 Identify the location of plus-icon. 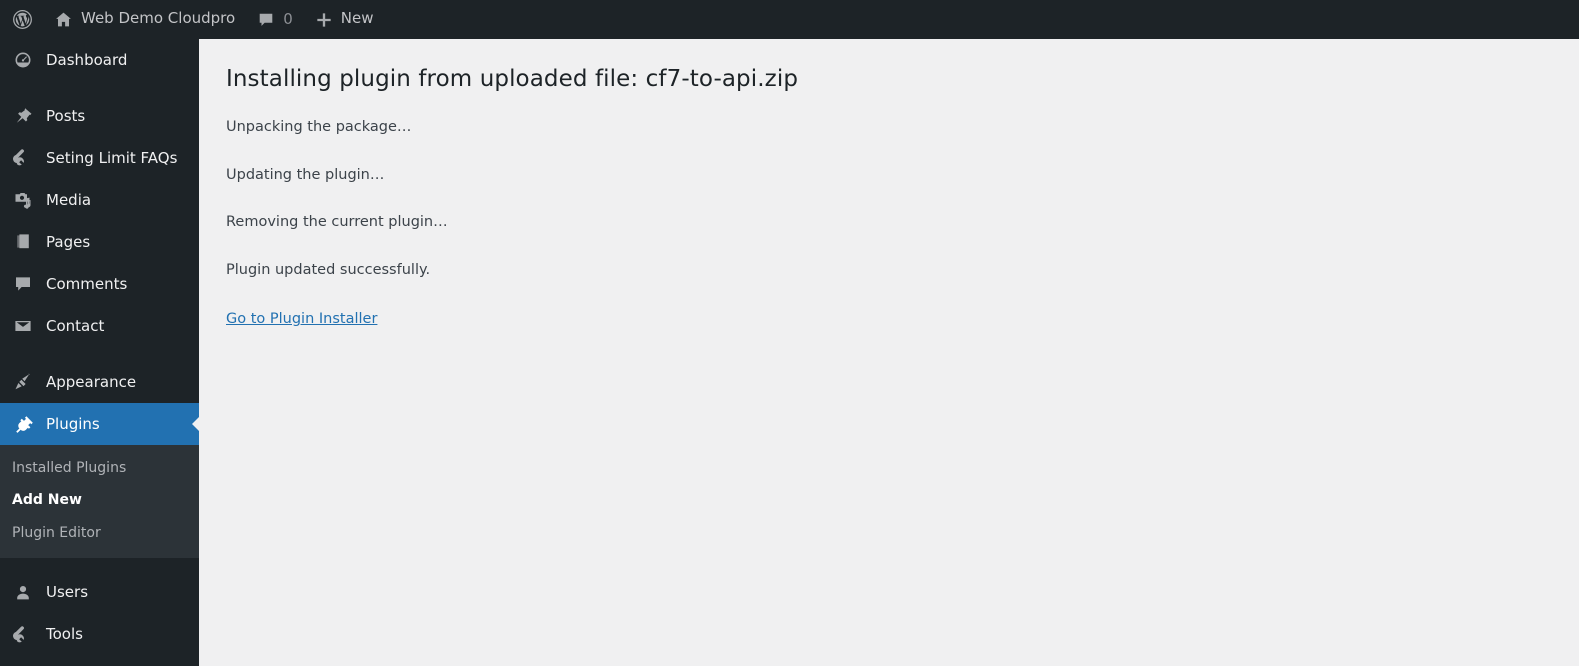
(324, 20).